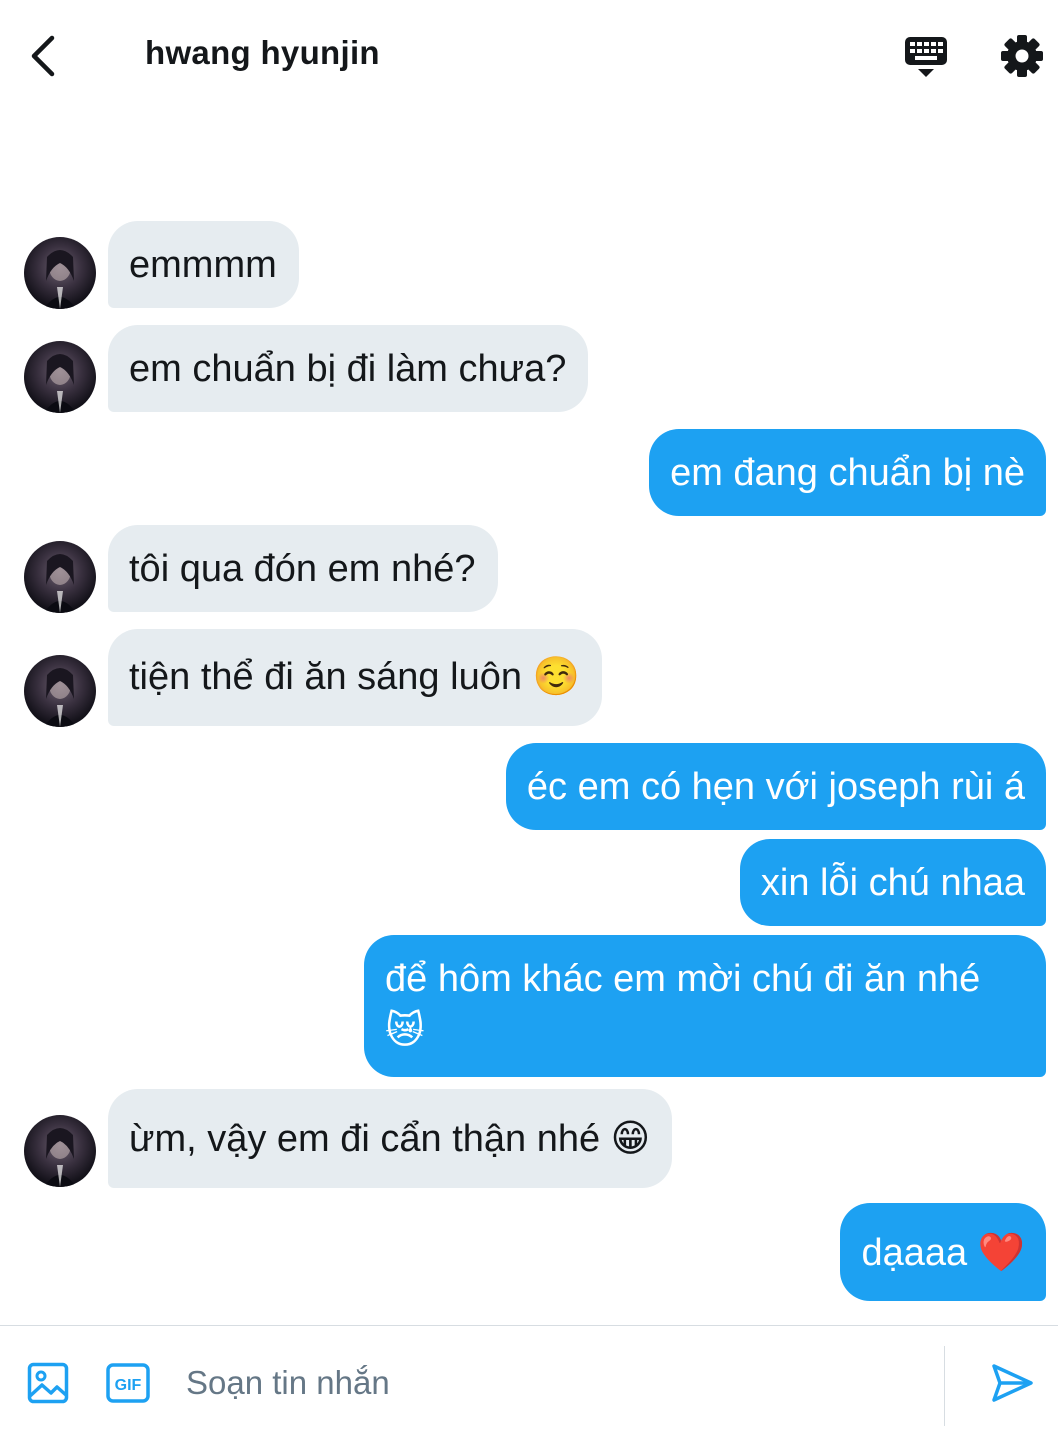 This screenshot has width=1058, height=1429. What do you see at coordinates (705, 1006) in the screenshot?
I see `message-bubble-outgoing: để hôm khác em mời chú đi ăn nhé 😿` at bounding box center [705, 1006].